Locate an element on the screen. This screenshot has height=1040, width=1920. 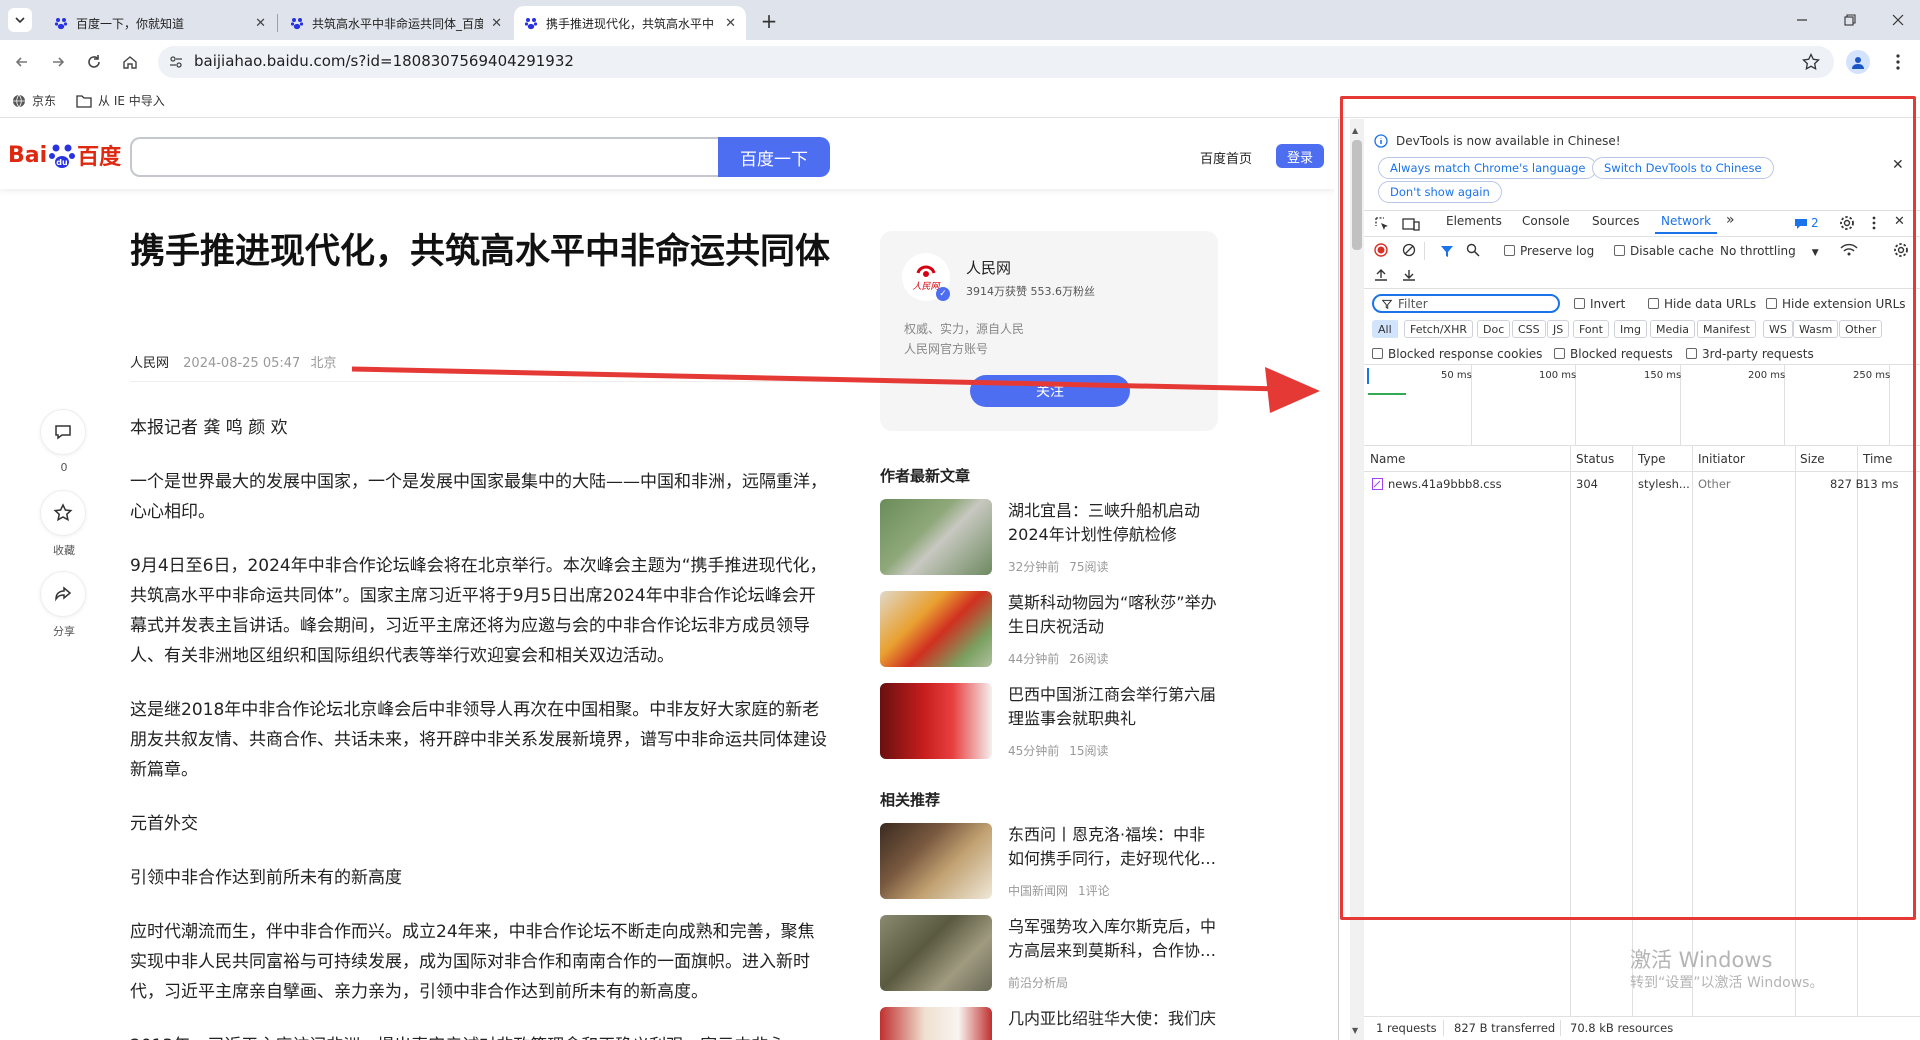
tab-search-results: 共筑高水平中非命运共同体_百度 ✕ is located at coordinates (396, 23).